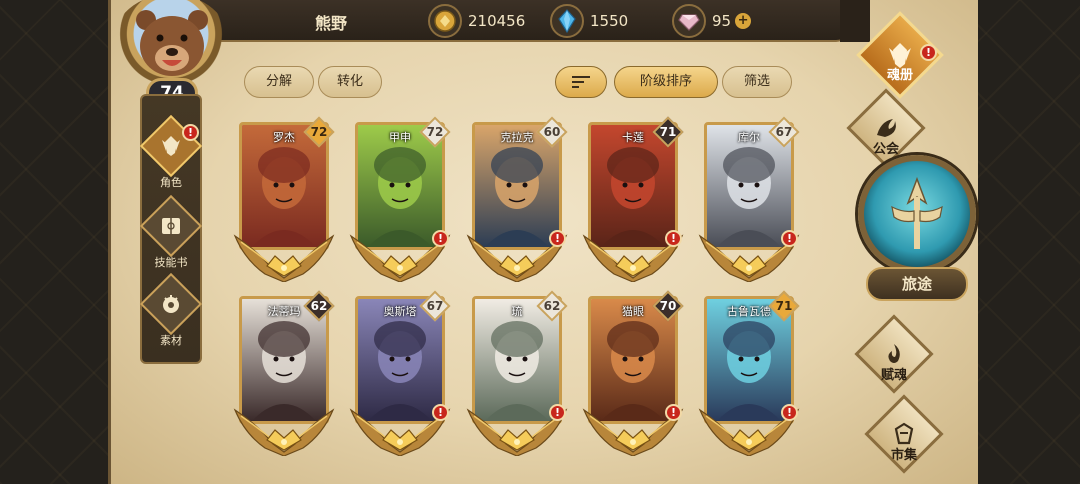  I want to click on hero-card: 猫眼 70!, so click(633, 373).